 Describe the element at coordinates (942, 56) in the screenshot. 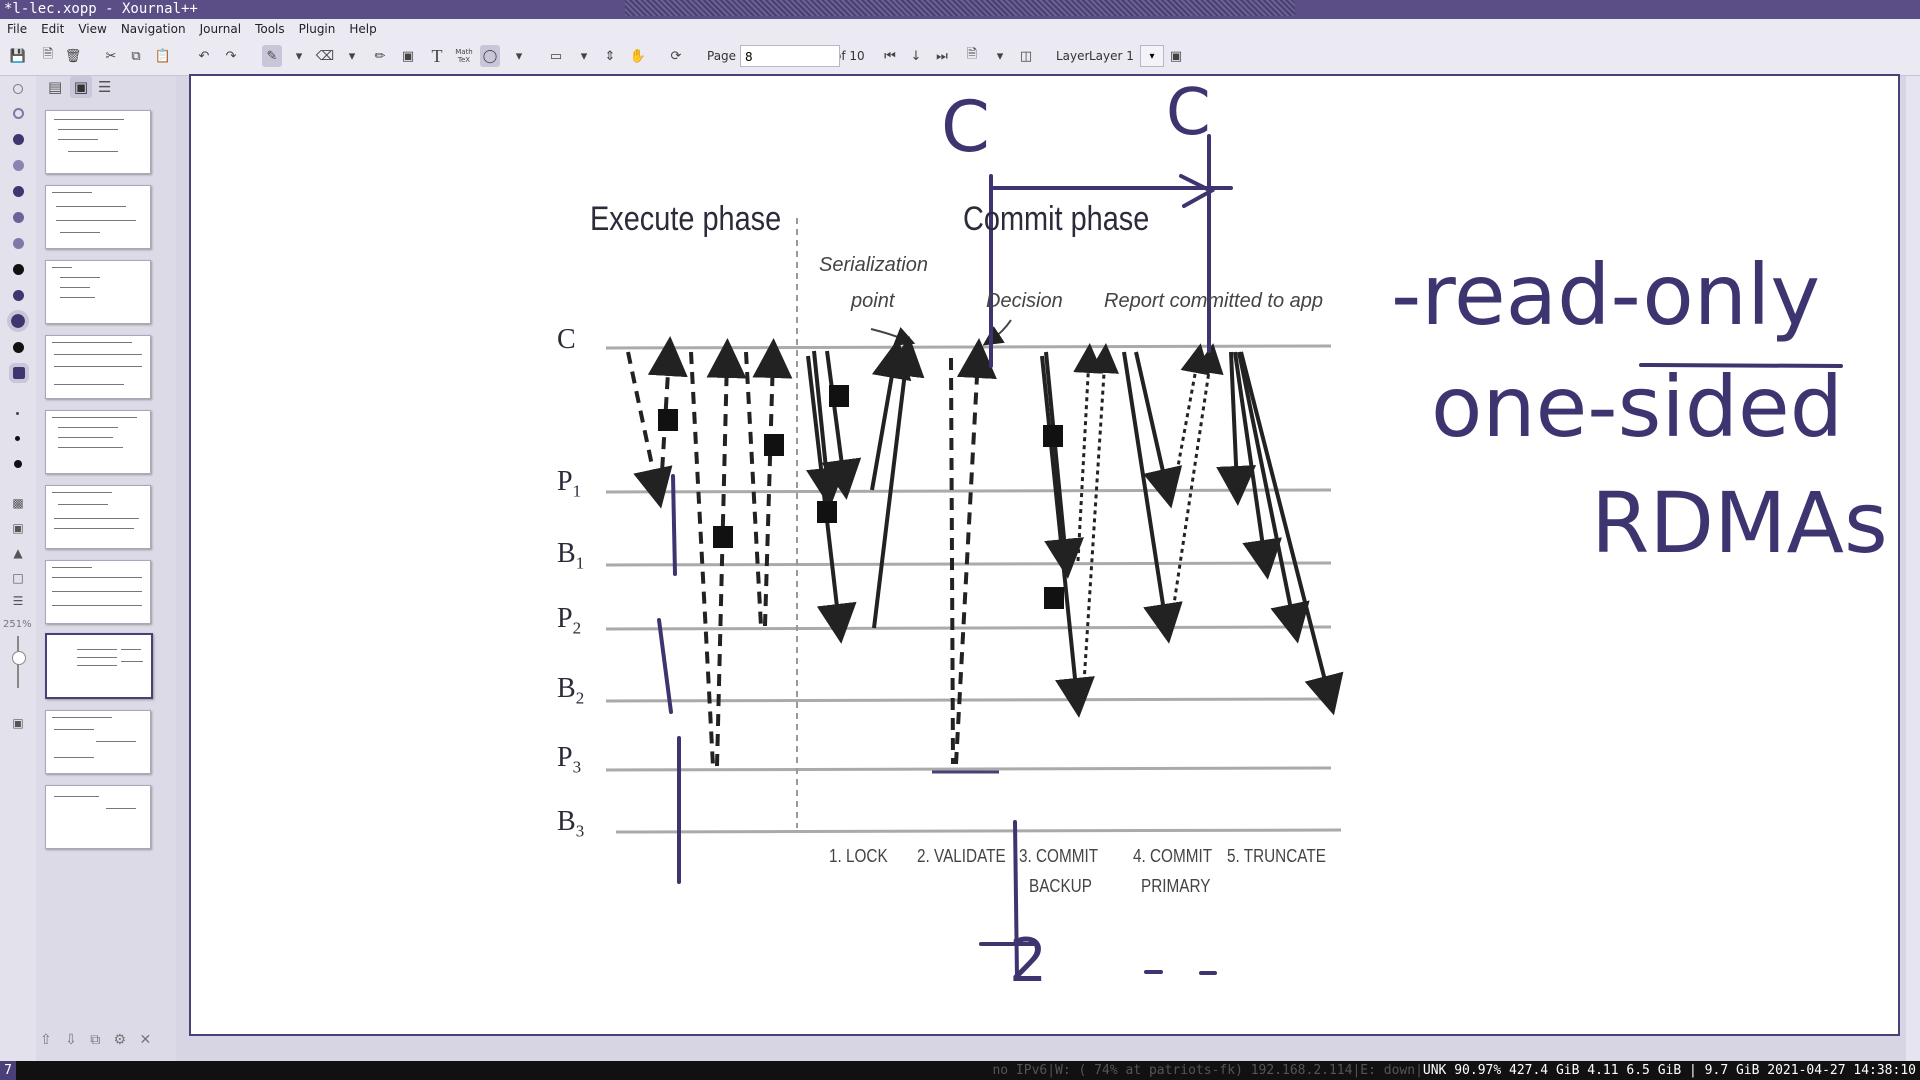

I see `last-page-icon: ⏭` at that location.